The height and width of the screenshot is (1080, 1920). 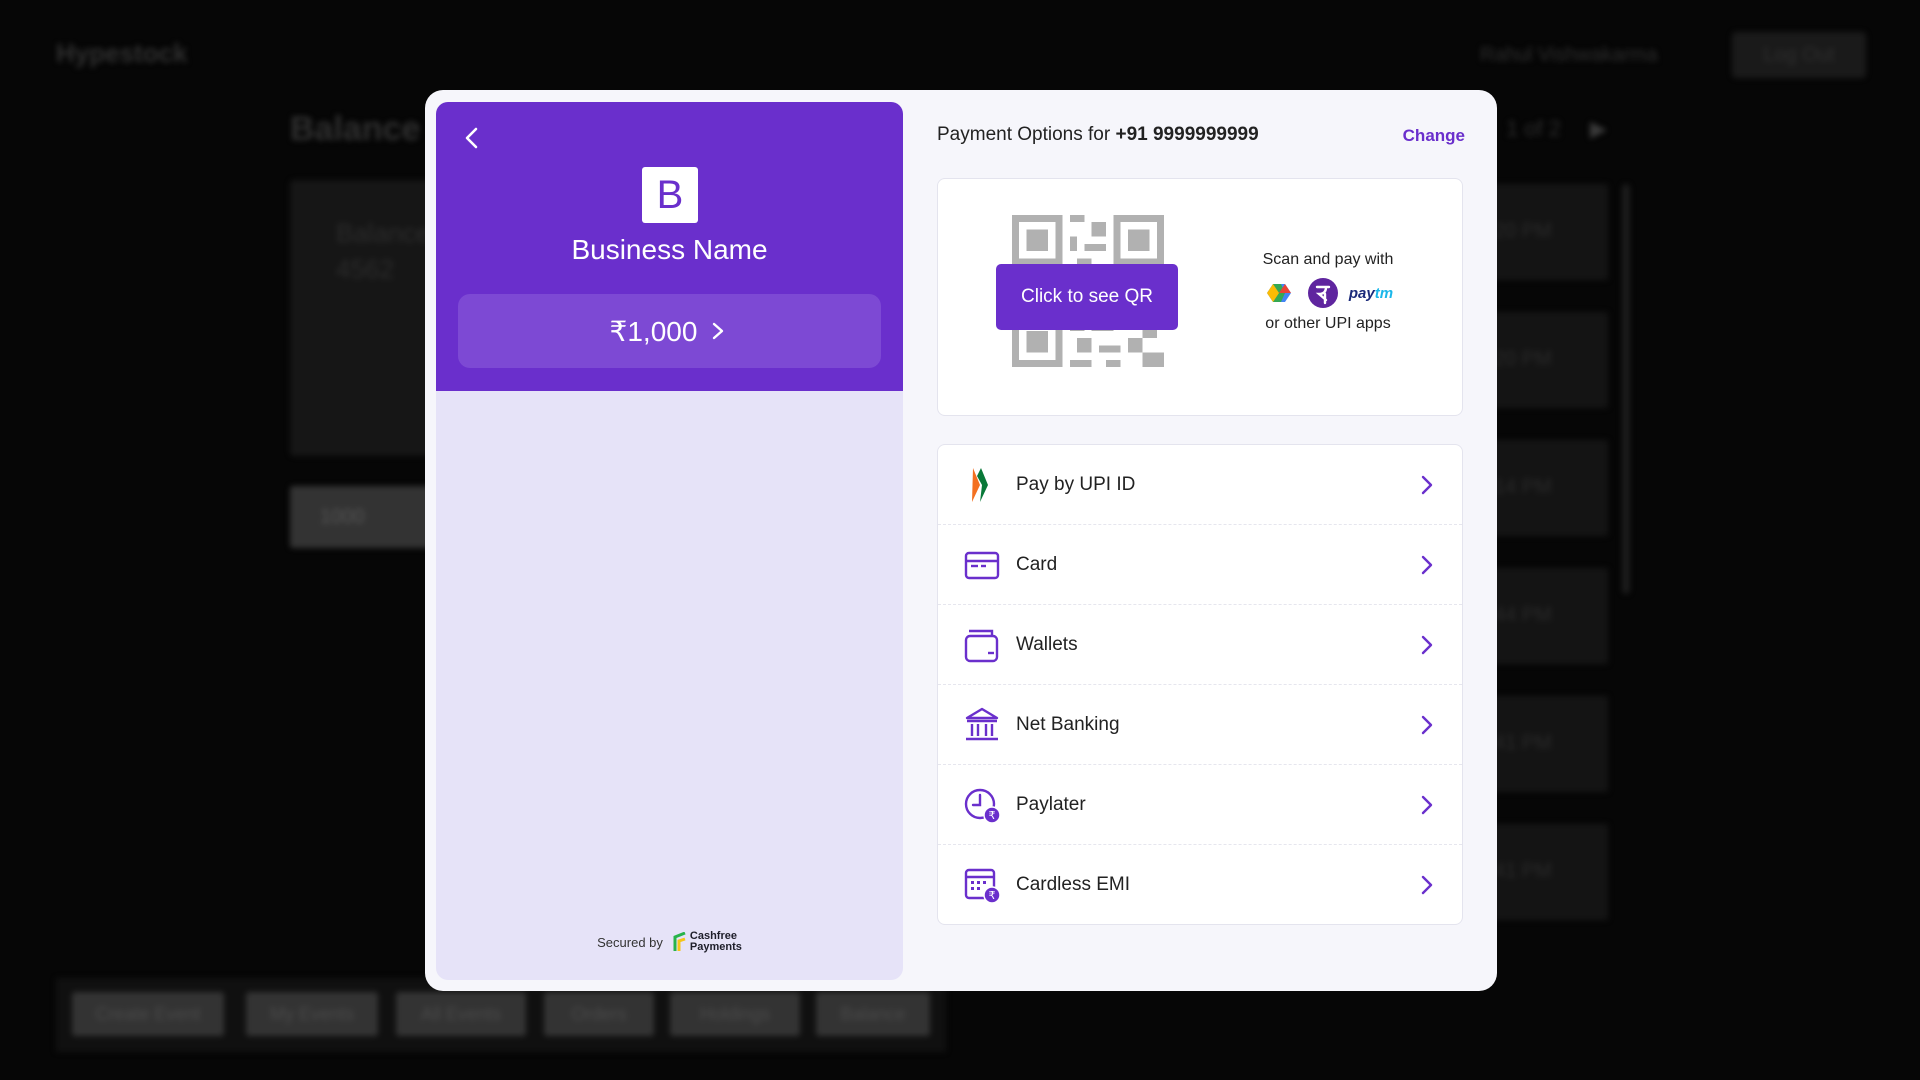 I want to click on cashfree-line2: Payments, so click(x=715, y=947).